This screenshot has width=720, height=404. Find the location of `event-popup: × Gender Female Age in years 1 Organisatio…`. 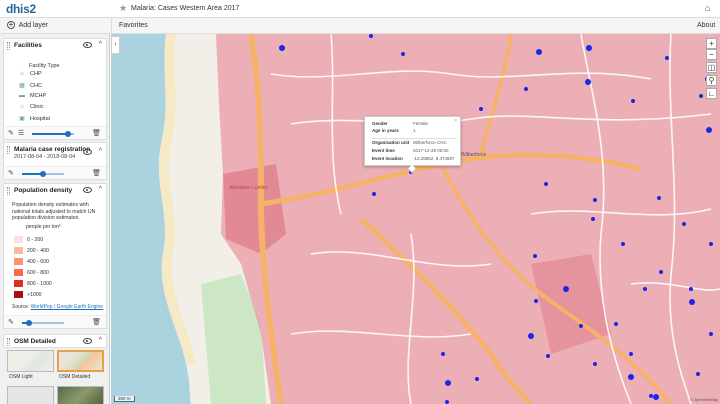

event-popup: × Gender Female Age in years 1 Organisatio… is located at coordinates (412, 145).